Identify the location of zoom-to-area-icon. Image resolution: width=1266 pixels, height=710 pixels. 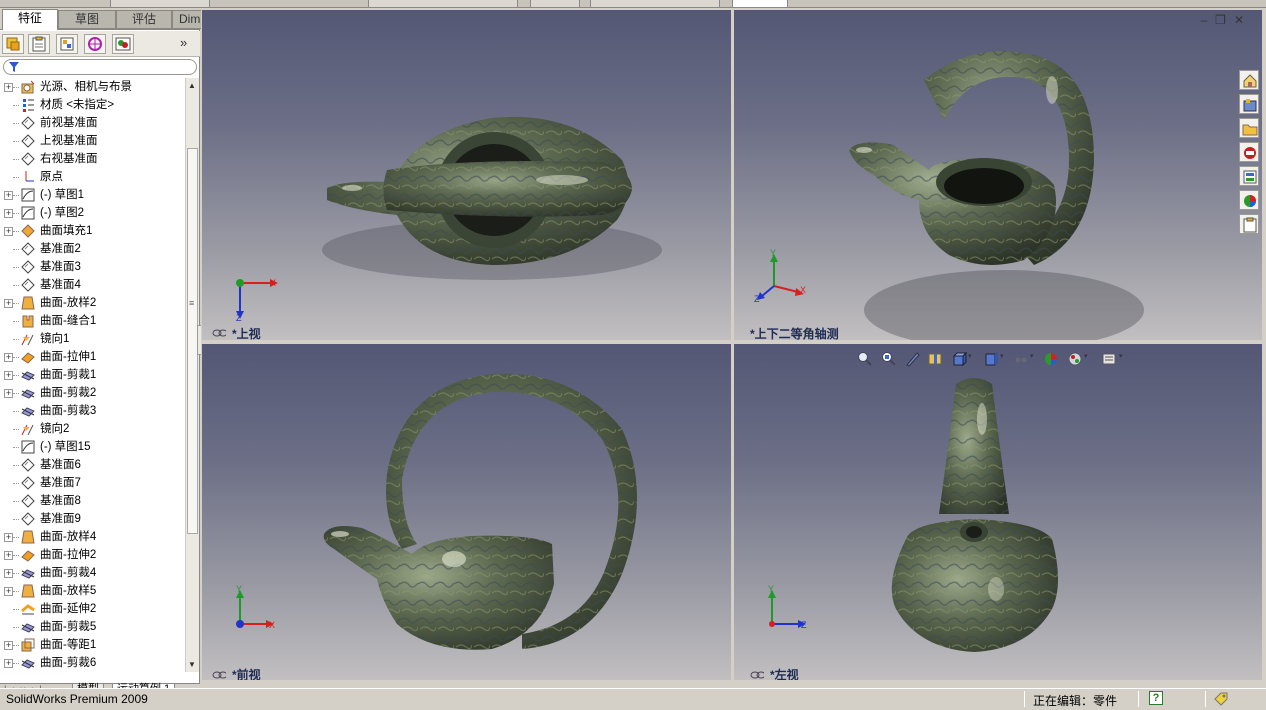
(889, 359).